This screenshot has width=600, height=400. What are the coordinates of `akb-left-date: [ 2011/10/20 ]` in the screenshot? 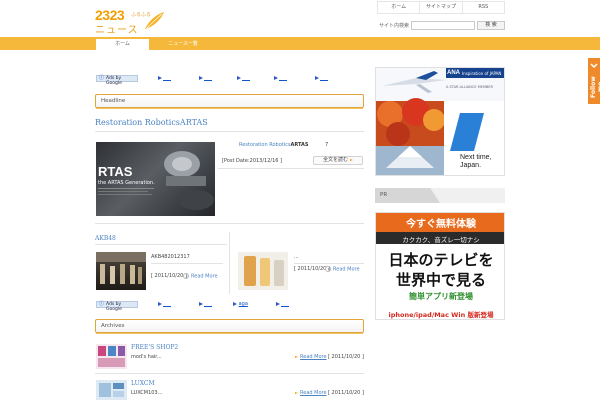 It's located at (169, 276).